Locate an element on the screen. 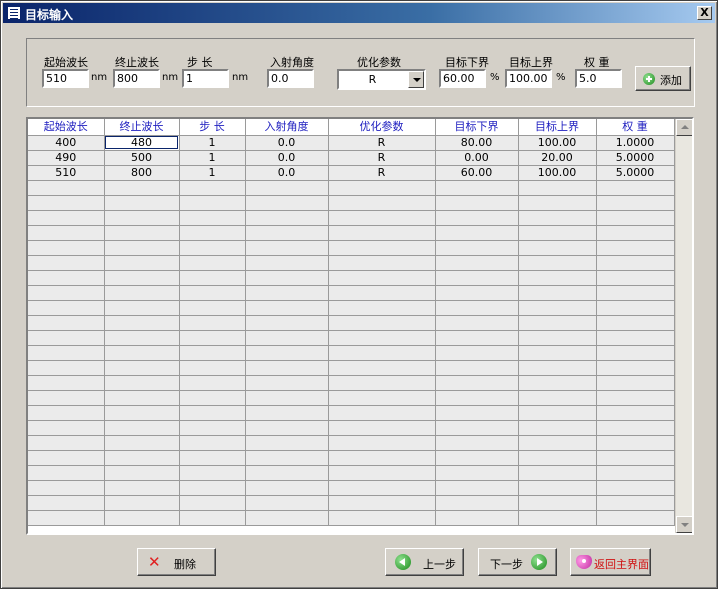 Image resolution: width=718 pixels, height=589 pixels. column-header: 起始波长 is located at coordinates (66, 127).